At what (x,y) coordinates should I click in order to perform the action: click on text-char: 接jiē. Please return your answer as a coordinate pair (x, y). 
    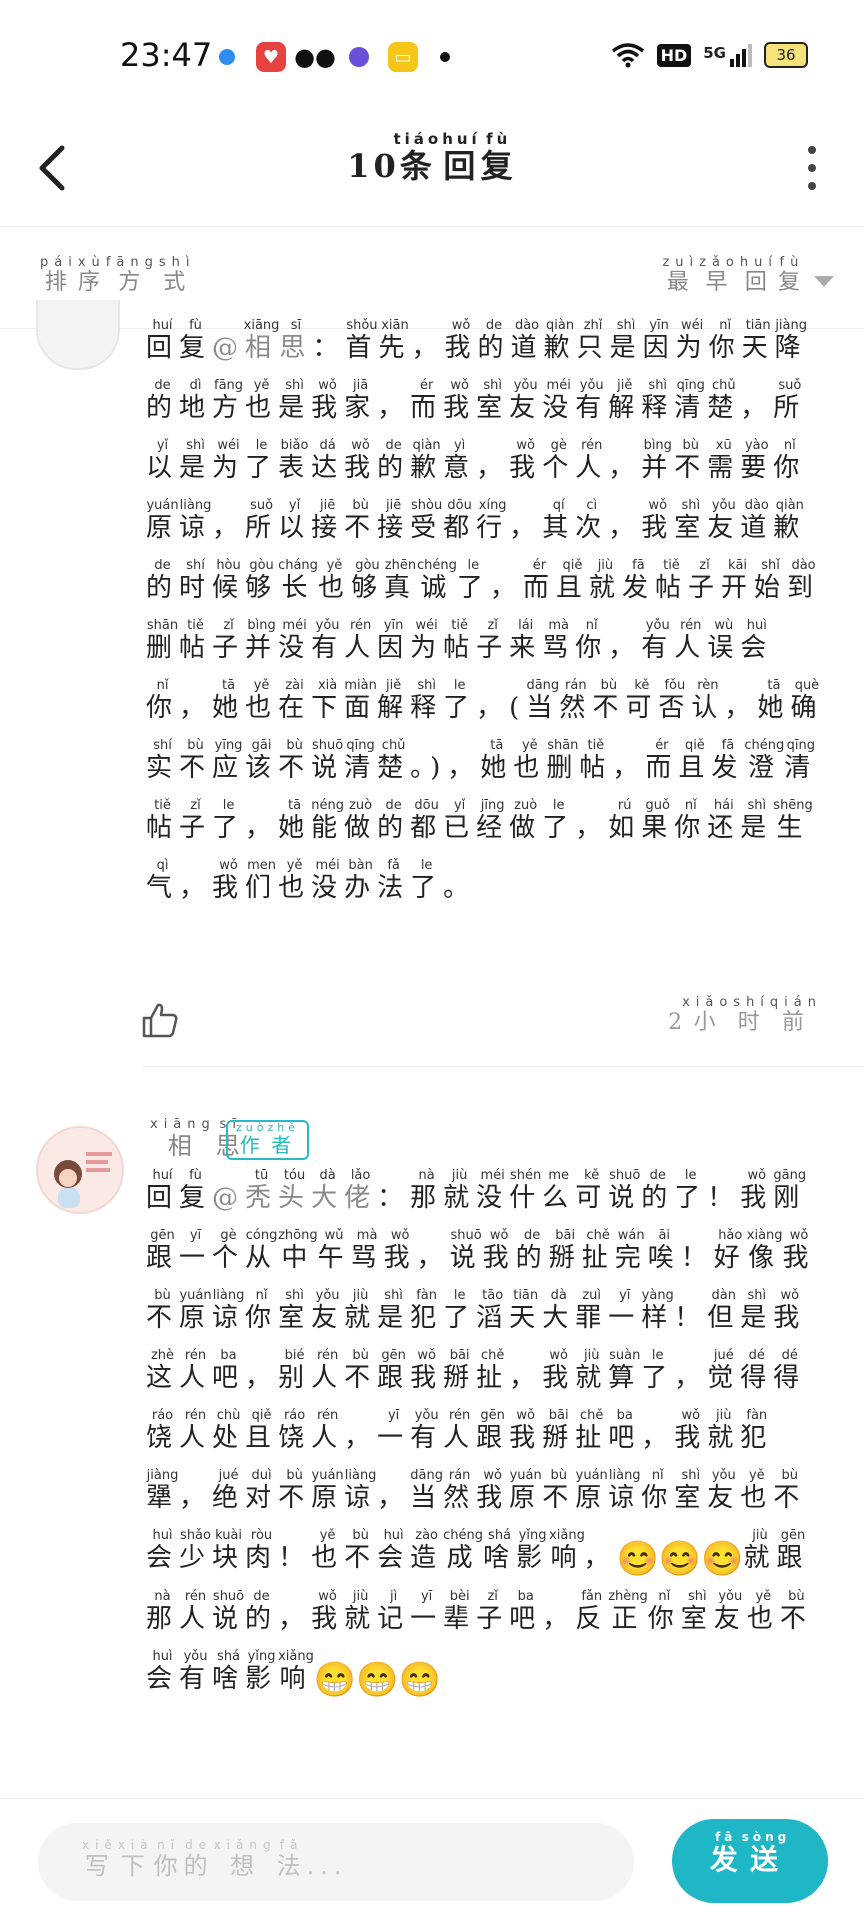
    Looking at the image, I should click on (328, 520).